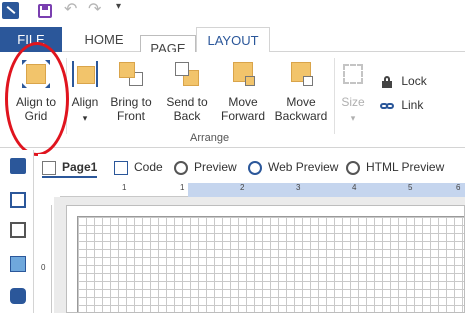 This screenshot has height=313, width=465. I want to click on data-source-icon, so click(18, 230).